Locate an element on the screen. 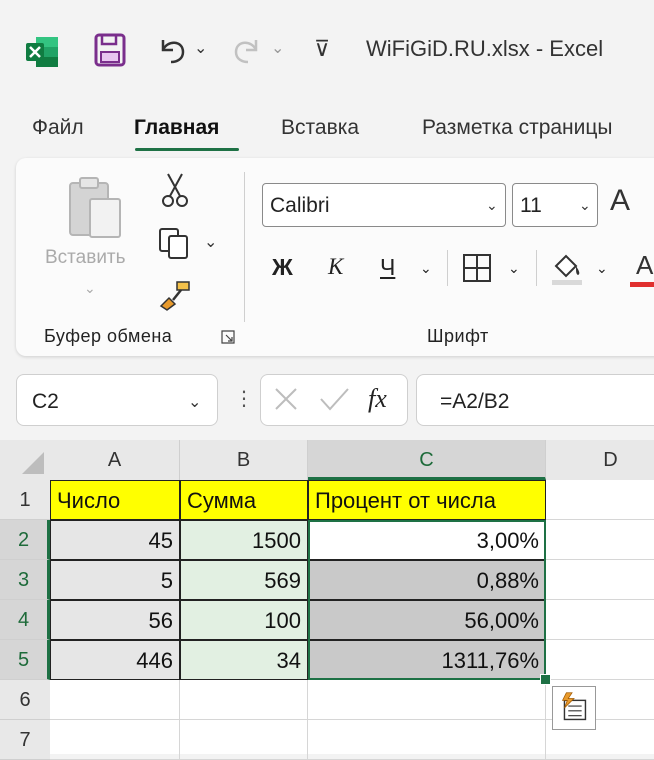 The width and height of the screenshot is (654, 760). copy-dropdown-icon: ⌄ is located at coordinates (210, 242).